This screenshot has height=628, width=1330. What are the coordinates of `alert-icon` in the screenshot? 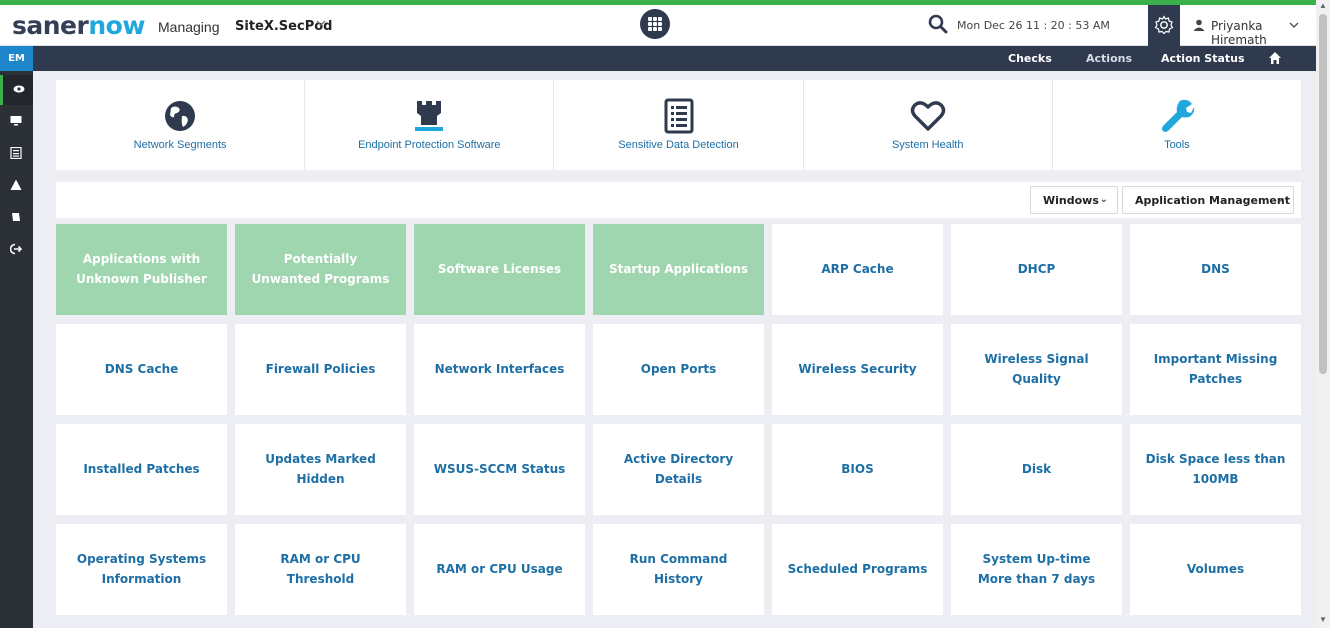 It's located at (16, 184).